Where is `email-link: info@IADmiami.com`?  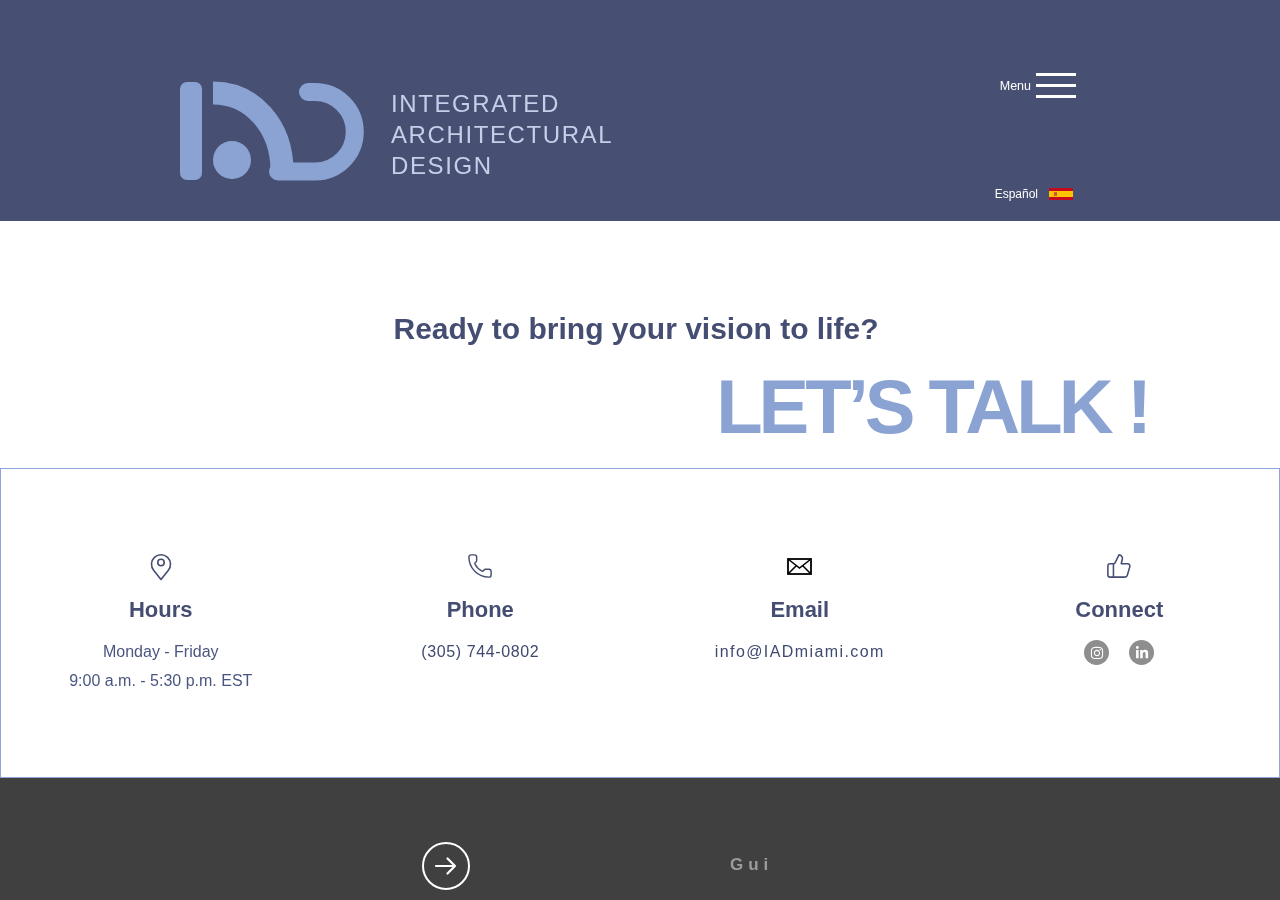
email-link: info@IADmiami.com is located at coordinates (799, 651).